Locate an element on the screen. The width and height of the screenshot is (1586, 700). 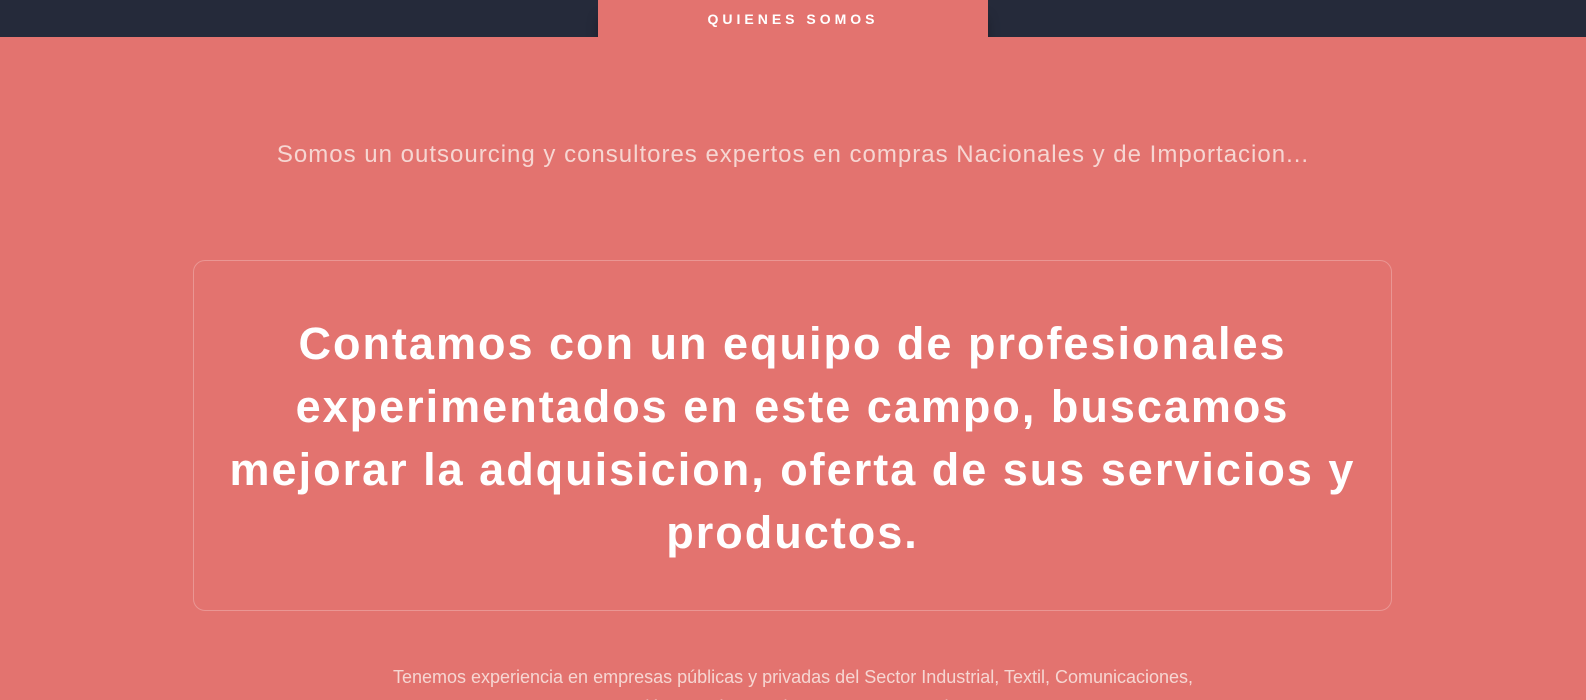
quote-line: experimentados en este campo, buscamos is located at coordinates (792, 406).